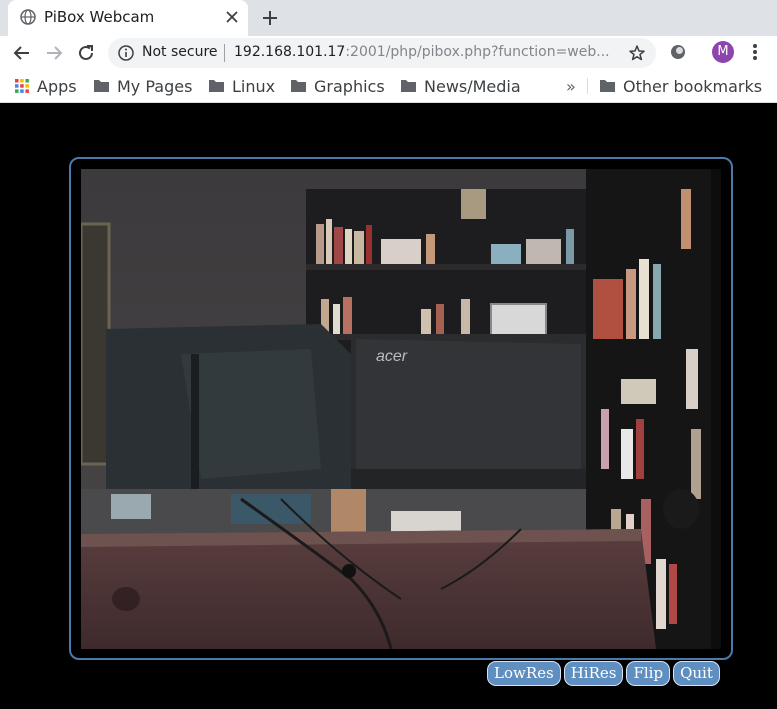  Describe the element at coordinates (571, 86) in the screenshot. I see `bookmarks-overflow-button: »` at that location.